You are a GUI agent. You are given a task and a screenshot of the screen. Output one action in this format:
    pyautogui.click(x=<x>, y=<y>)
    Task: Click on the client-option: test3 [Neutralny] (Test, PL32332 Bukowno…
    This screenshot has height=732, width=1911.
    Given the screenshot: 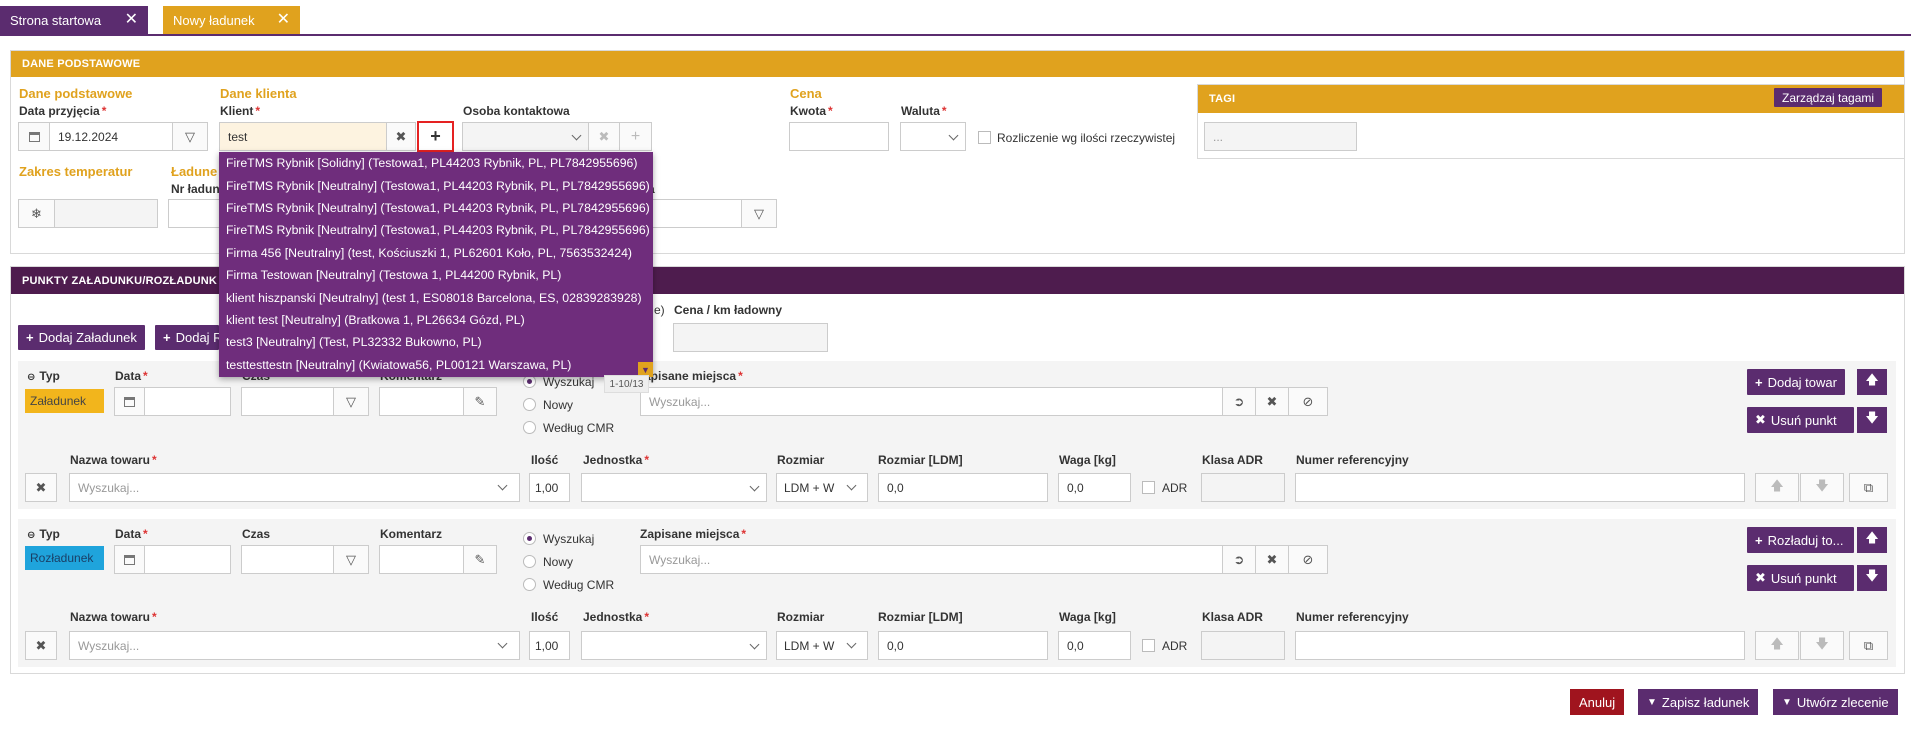 What is the action you would take?
    pyautogui.click(x=436, y=342)
    